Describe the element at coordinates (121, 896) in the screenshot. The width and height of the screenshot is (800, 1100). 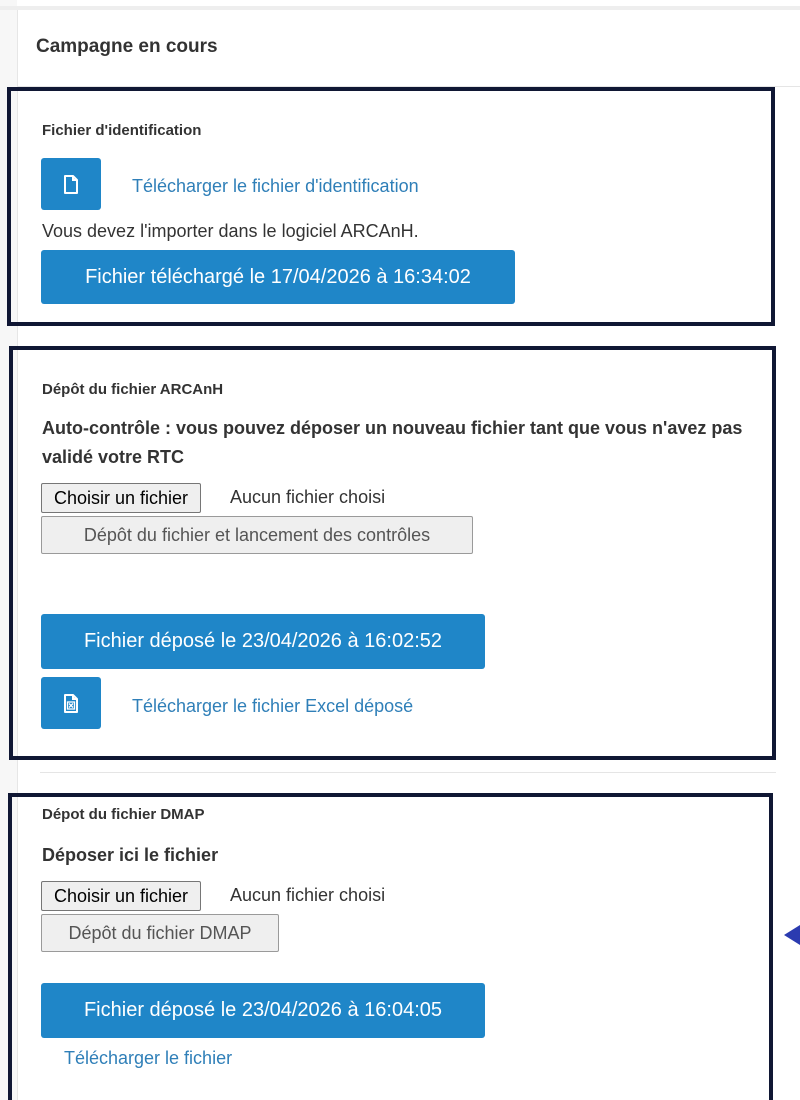
I see `dmap-choose-file-button: Choisir un fichier` at that location.